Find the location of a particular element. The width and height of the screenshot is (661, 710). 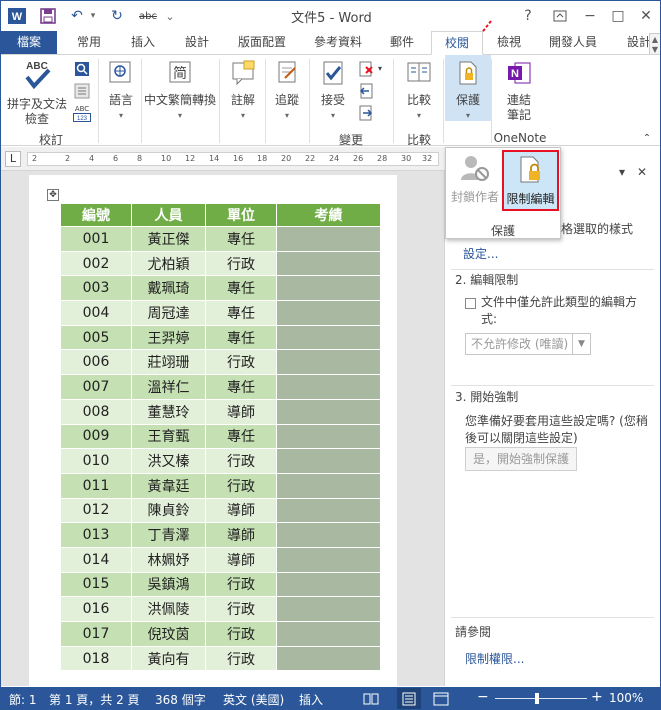

help-button: ? is located at coordinates (528, 16).